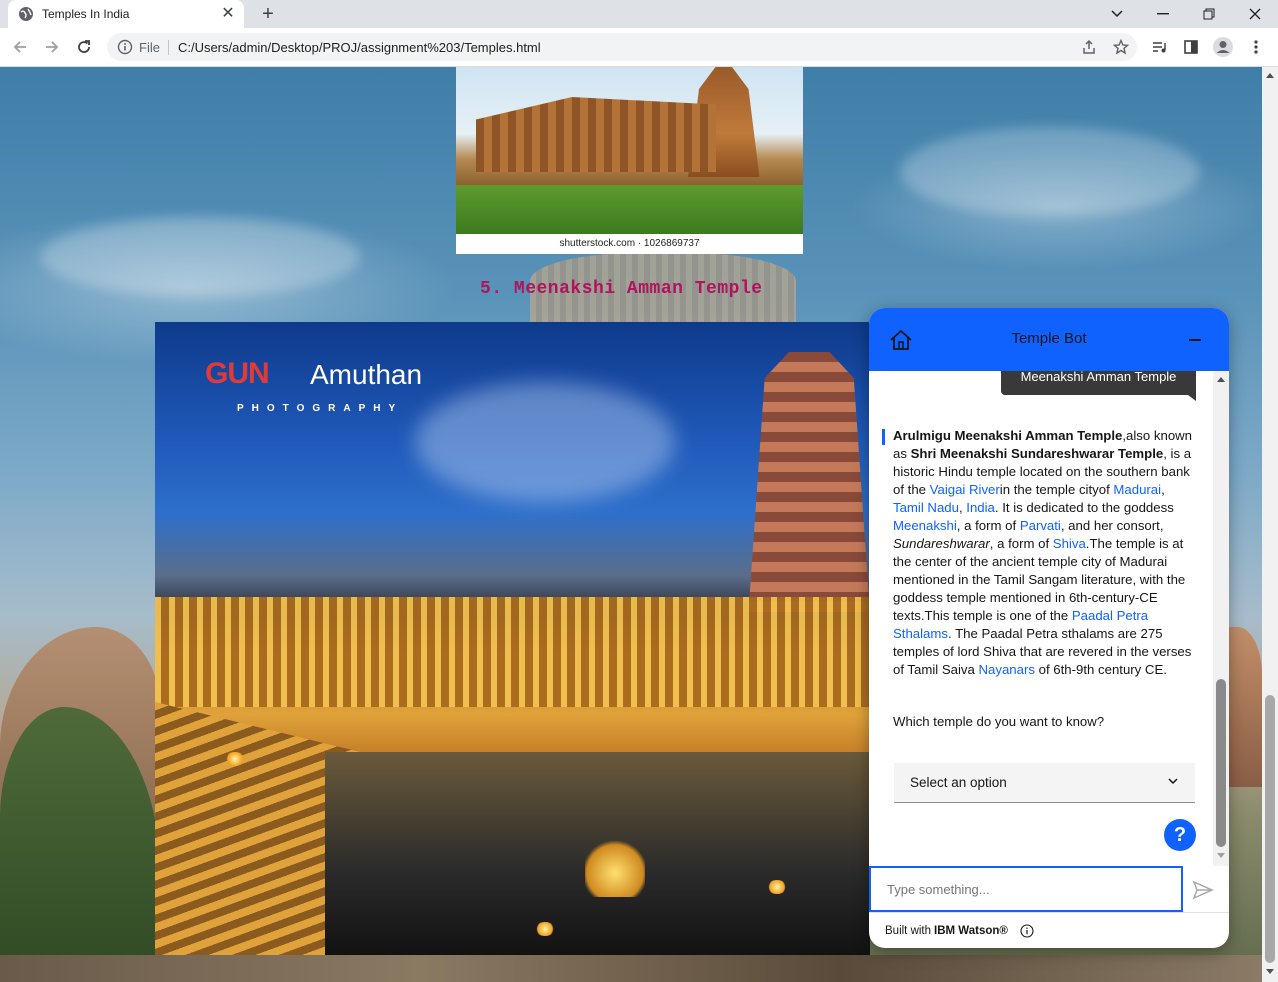  Describe the element at coordinates (1117, 14) in the screenshot. I see `tab-search-icon` at that location.